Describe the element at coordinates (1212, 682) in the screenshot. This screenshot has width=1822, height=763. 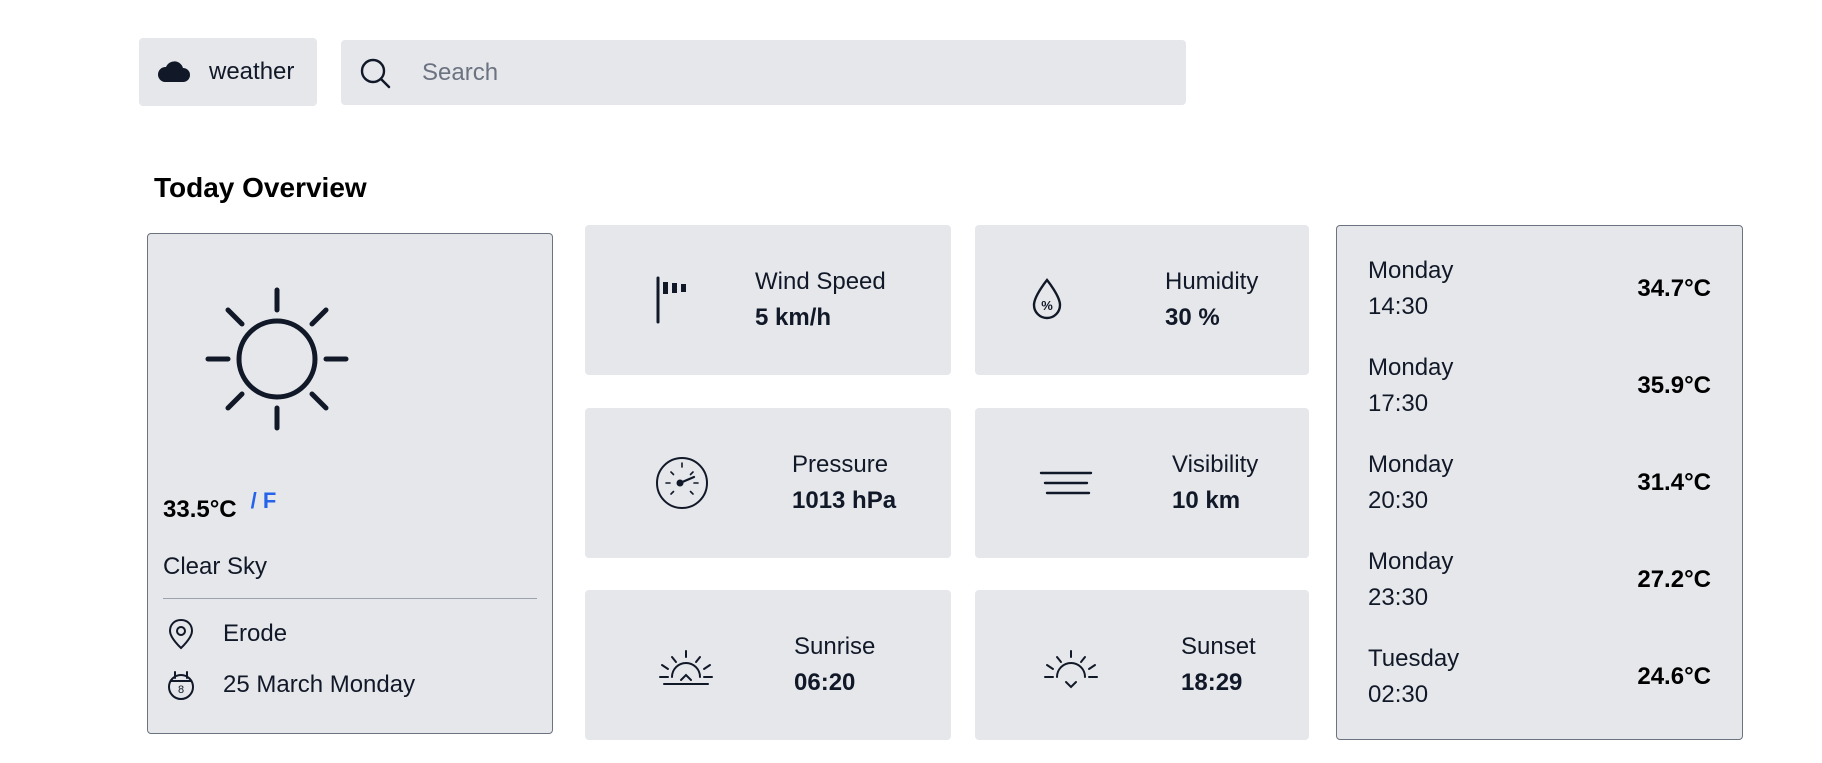
I see `sunset-value: 18:29` at that location.